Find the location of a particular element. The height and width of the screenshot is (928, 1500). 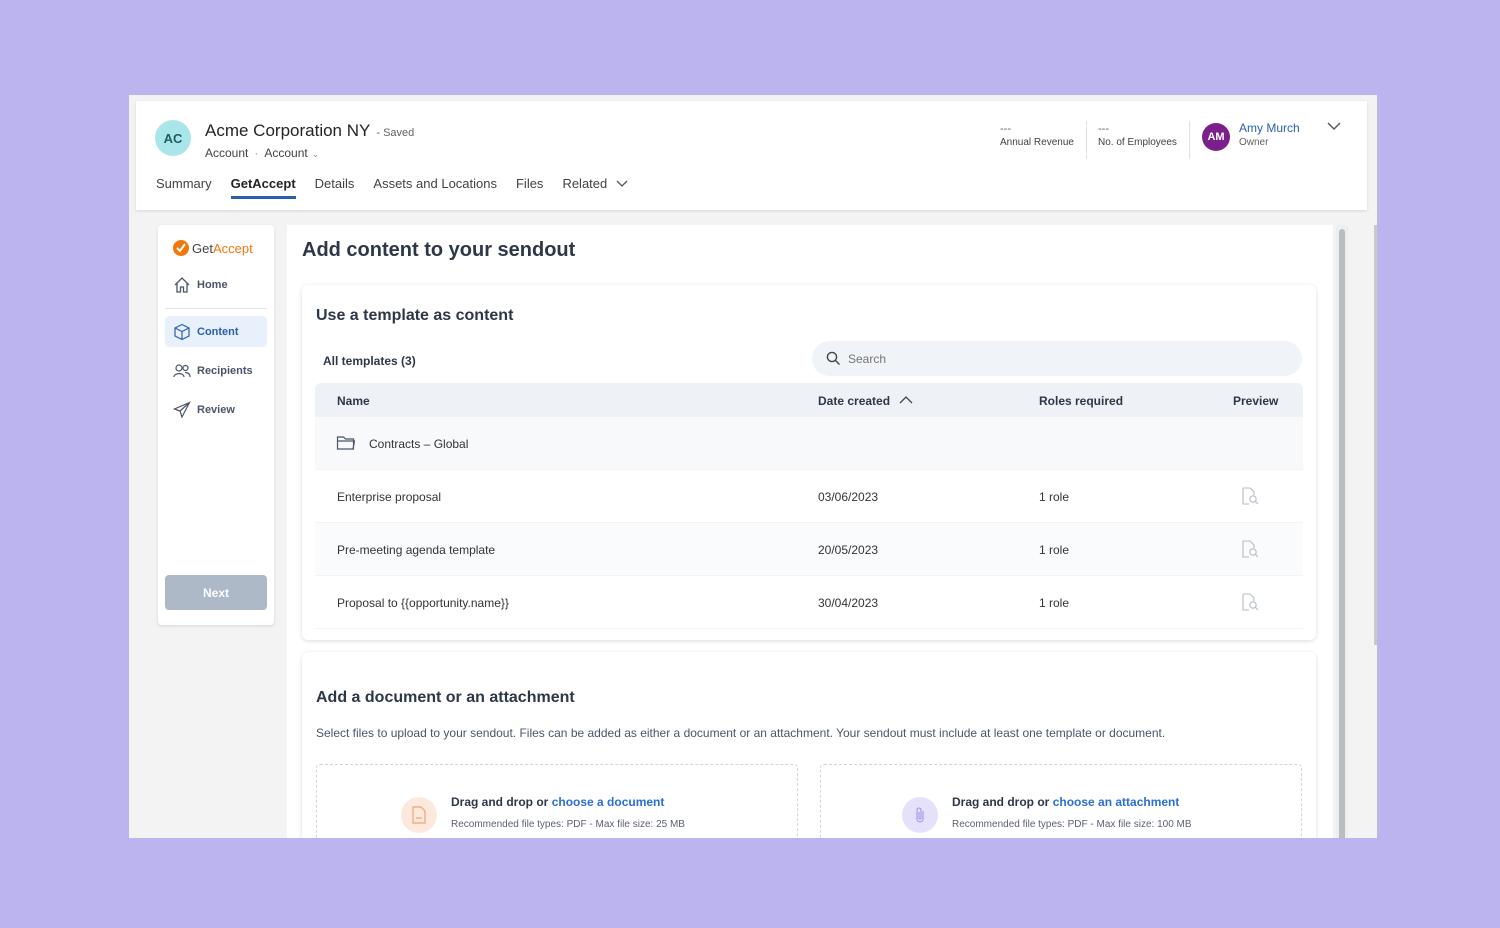

search-icon is located at coordinates (833, 358).